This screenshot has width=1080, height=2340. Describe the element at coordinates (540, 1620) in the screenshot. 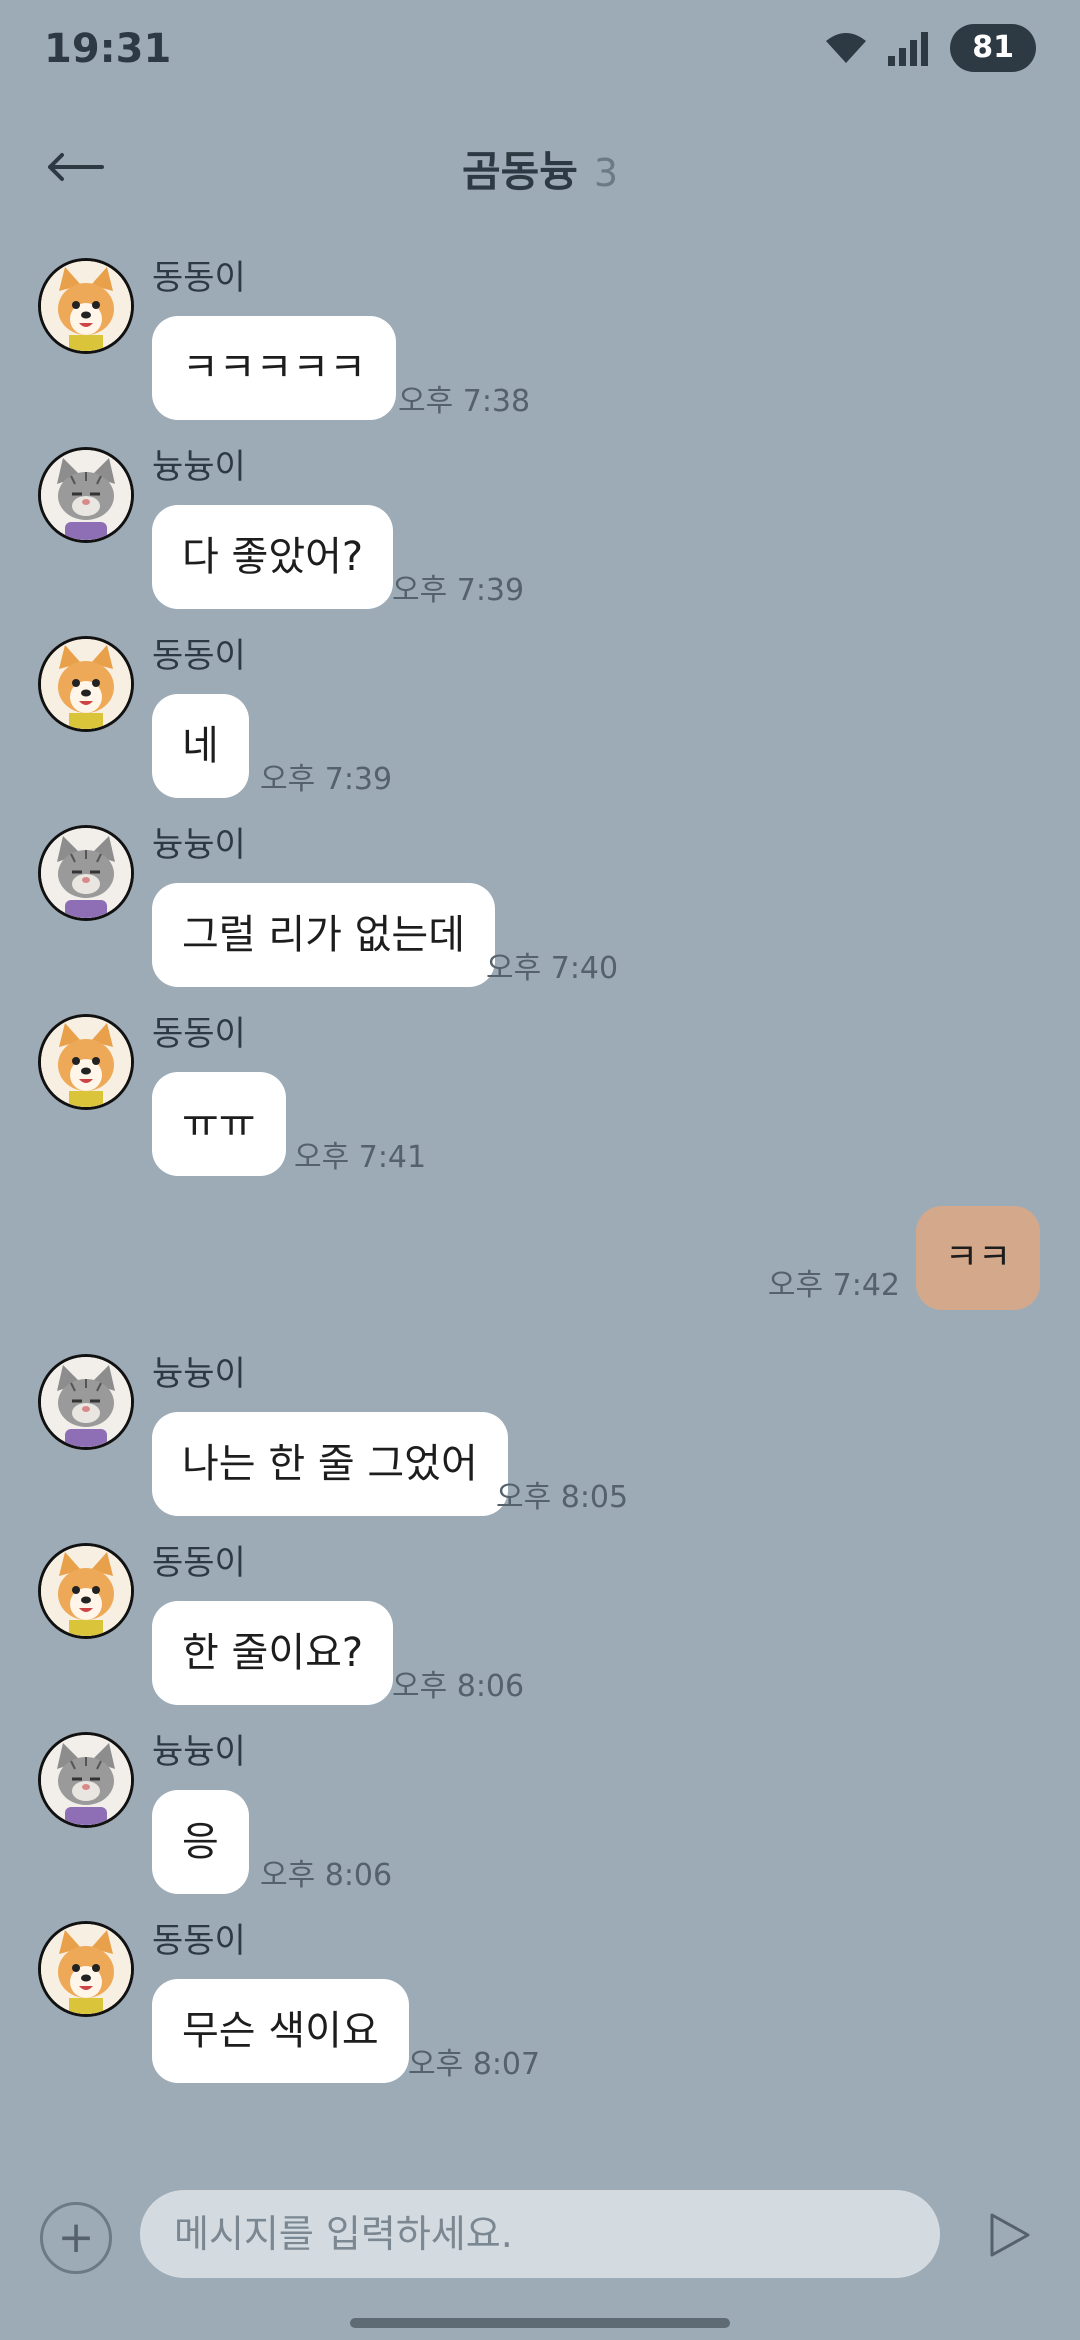

I see `message-item: 동동이 한 줄이요? 오후 8:06` at that location.